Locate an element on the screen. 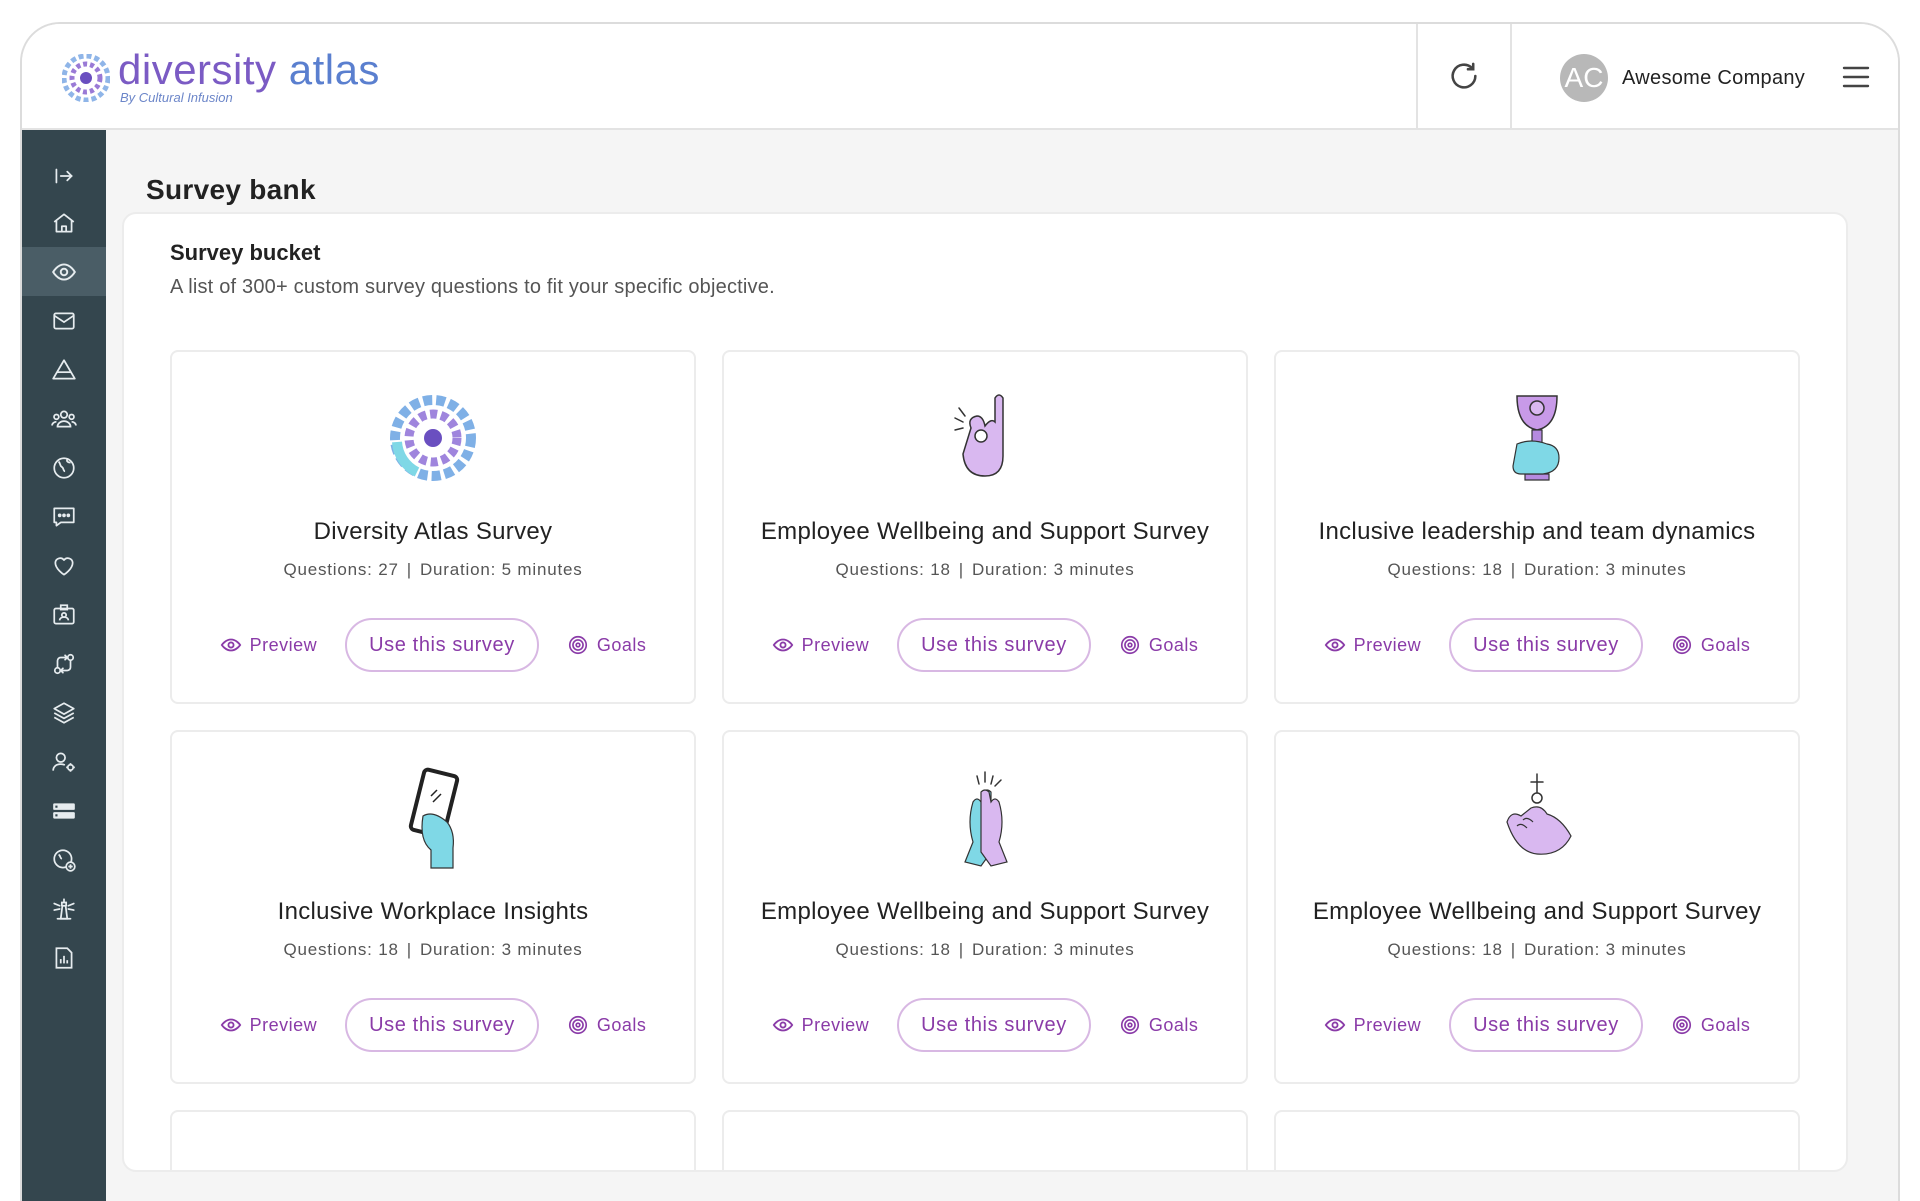  sidebar-item-messages is located at coordinates (64, 516).